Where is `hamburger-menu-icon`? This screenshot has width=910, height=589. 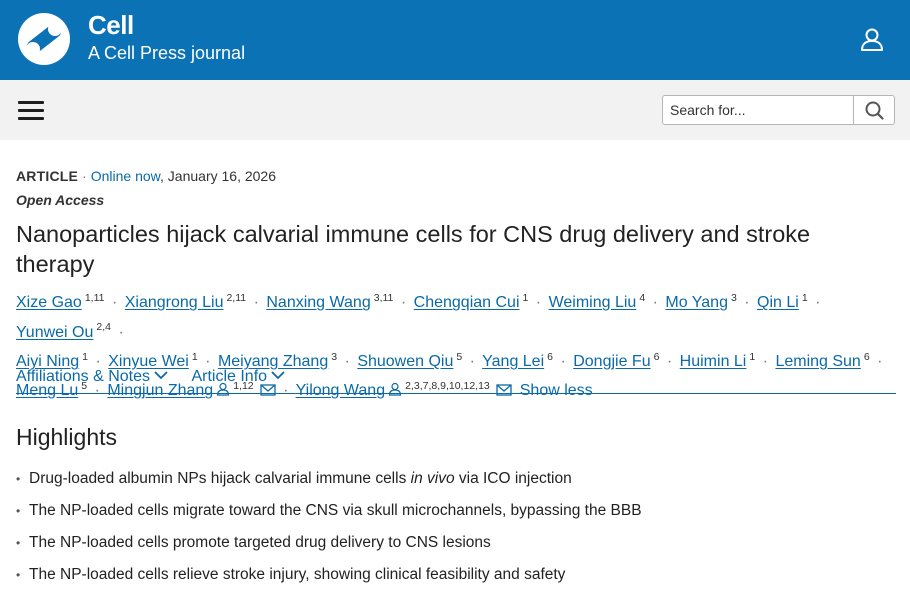 hamburger-menu-icon is located at coordinates (31, 111).